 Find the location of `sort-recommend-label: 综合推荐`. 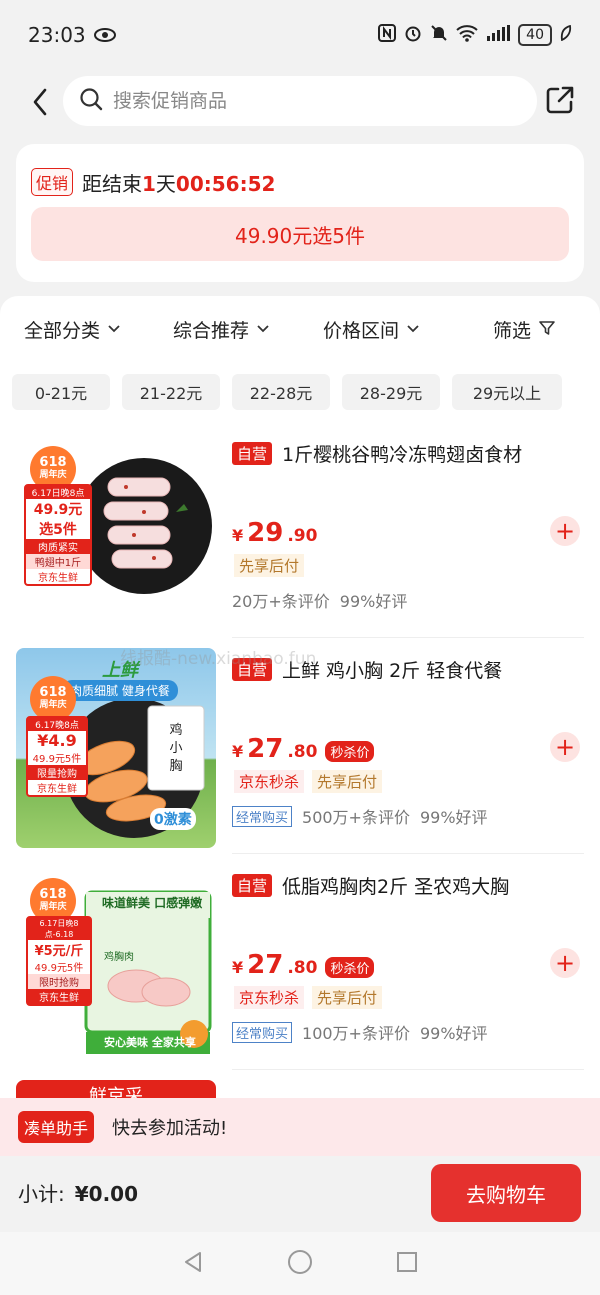

sort-recommend-label: 综合推荐 is located at coordinates (211, 331).